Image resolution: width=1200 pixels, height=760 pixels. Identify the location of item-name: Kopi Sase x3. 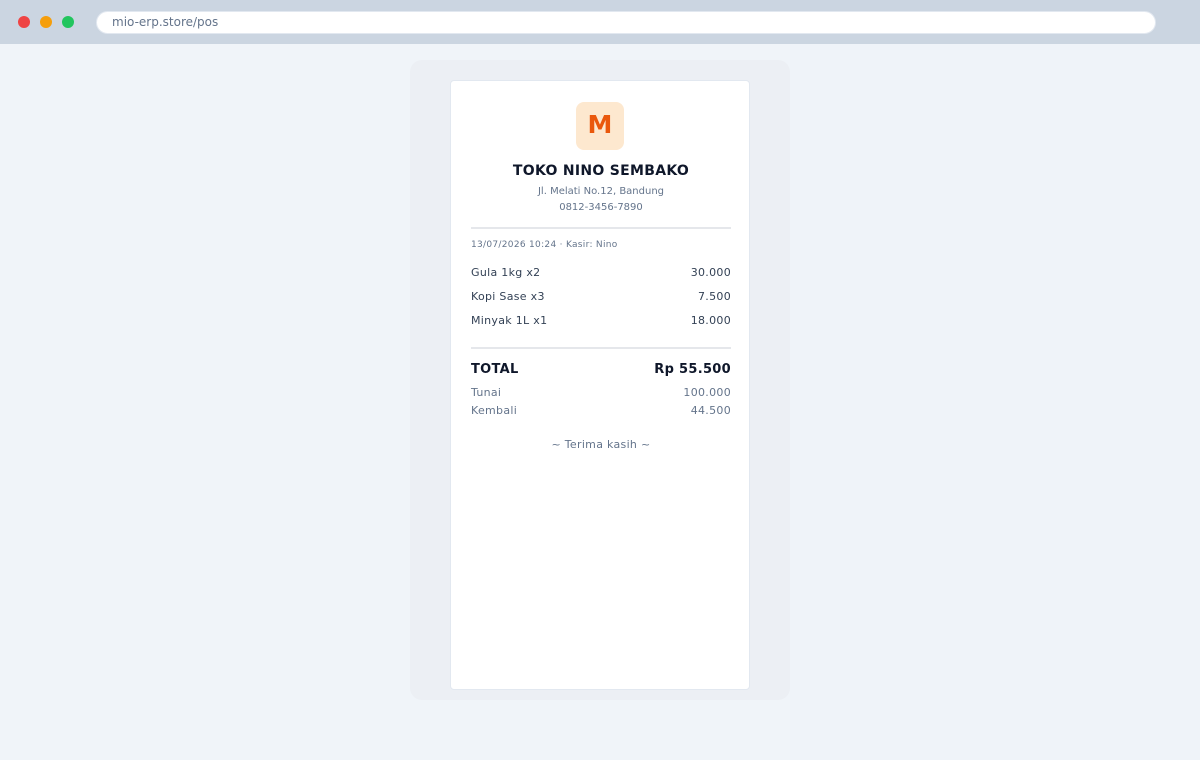
(508, 296).